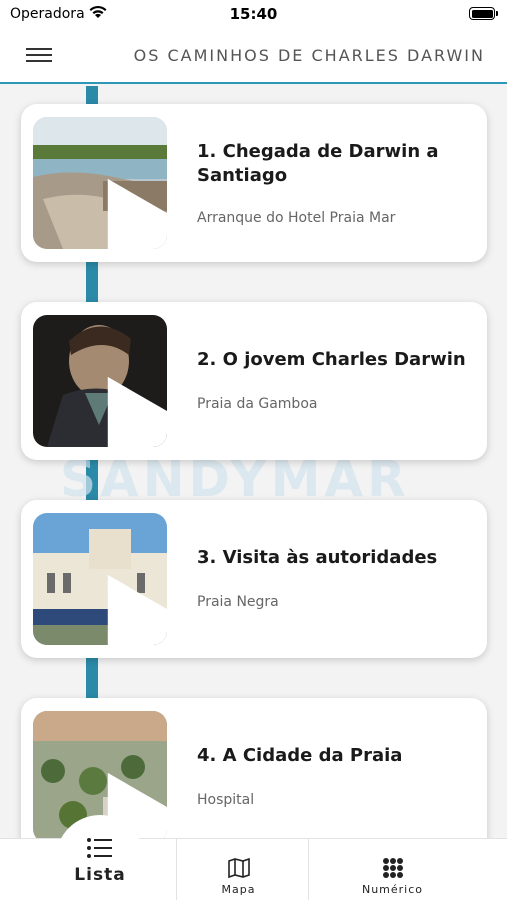 The image size is (507, 900). What do you see at coordinates (300, 755) in the screenshot?
I see `stop-title: 4. A Cidade da Praia` at bounding box center [300, 755].